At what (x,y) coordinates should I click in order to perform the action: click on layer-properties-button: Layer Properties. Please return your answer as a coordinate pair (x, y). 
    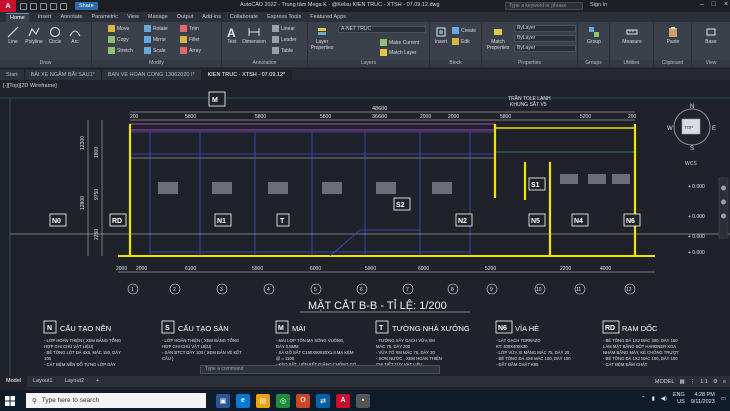
    Looking at the image, I should click on (322, 38).